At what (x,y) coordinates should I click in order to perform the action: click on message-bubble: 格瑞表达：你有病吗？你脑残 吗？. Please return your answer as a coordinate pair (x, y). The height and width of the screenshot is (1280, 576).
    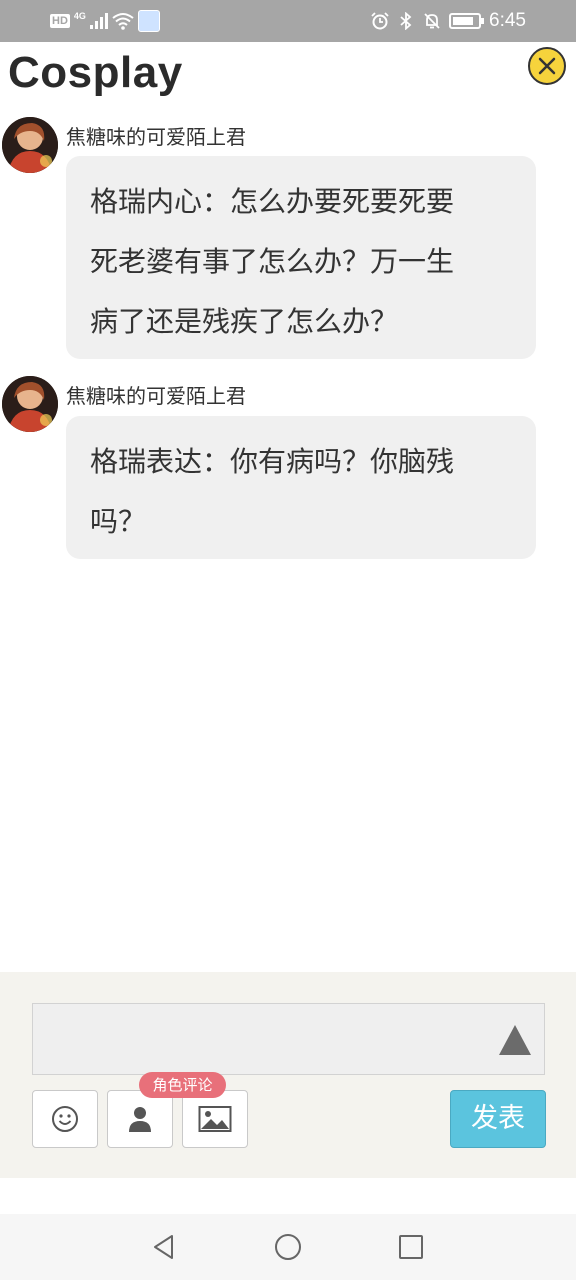
    Looking at the image, I should click on (301, 487).